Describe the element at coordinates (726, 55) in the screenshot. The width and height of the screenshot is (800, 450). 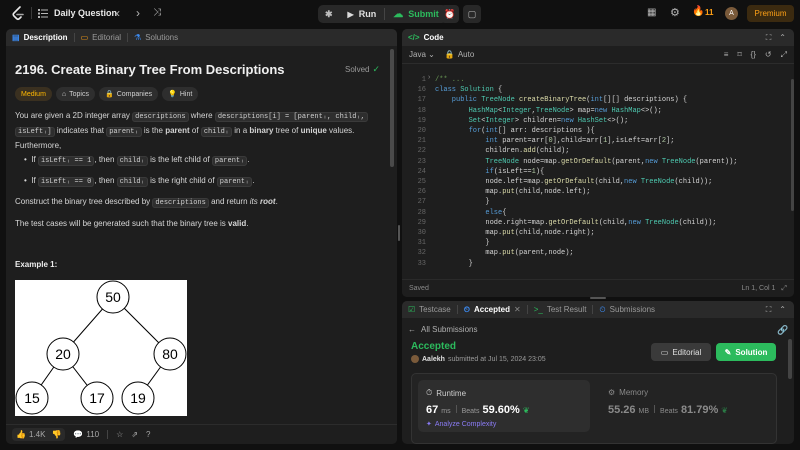
I see `format-icon: ≡` at that location.